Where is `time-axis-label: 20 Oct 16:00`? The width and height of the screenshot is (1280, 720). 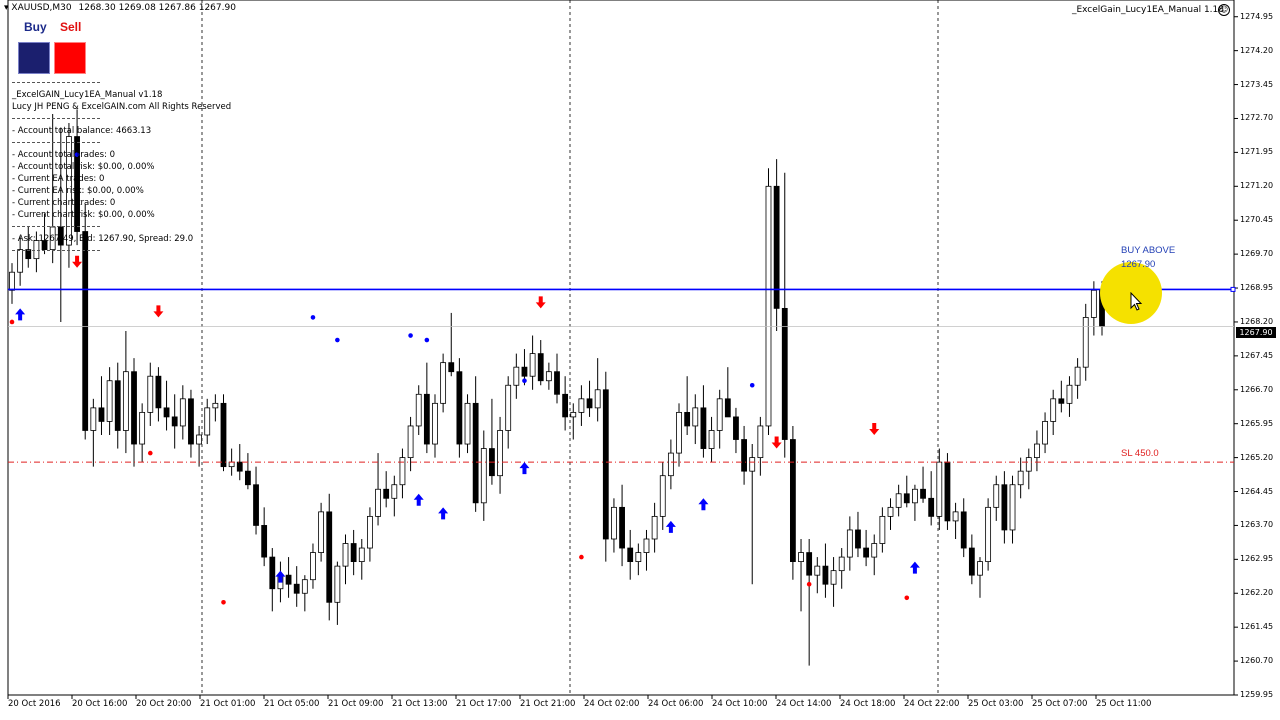 time-axis-label: 20 Oct 16:00 is located at coordinates (100, 704).